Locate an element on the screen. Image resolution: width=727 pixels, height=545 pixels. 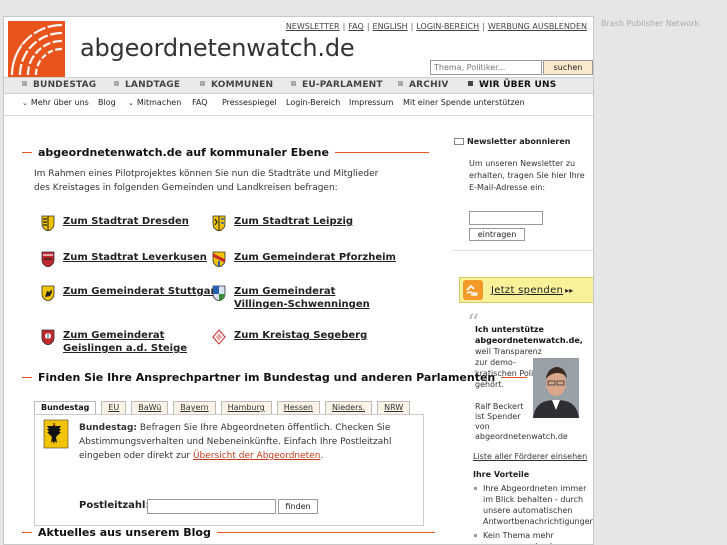
subnav-faq: FAQ is located at coordinates (200, 102).